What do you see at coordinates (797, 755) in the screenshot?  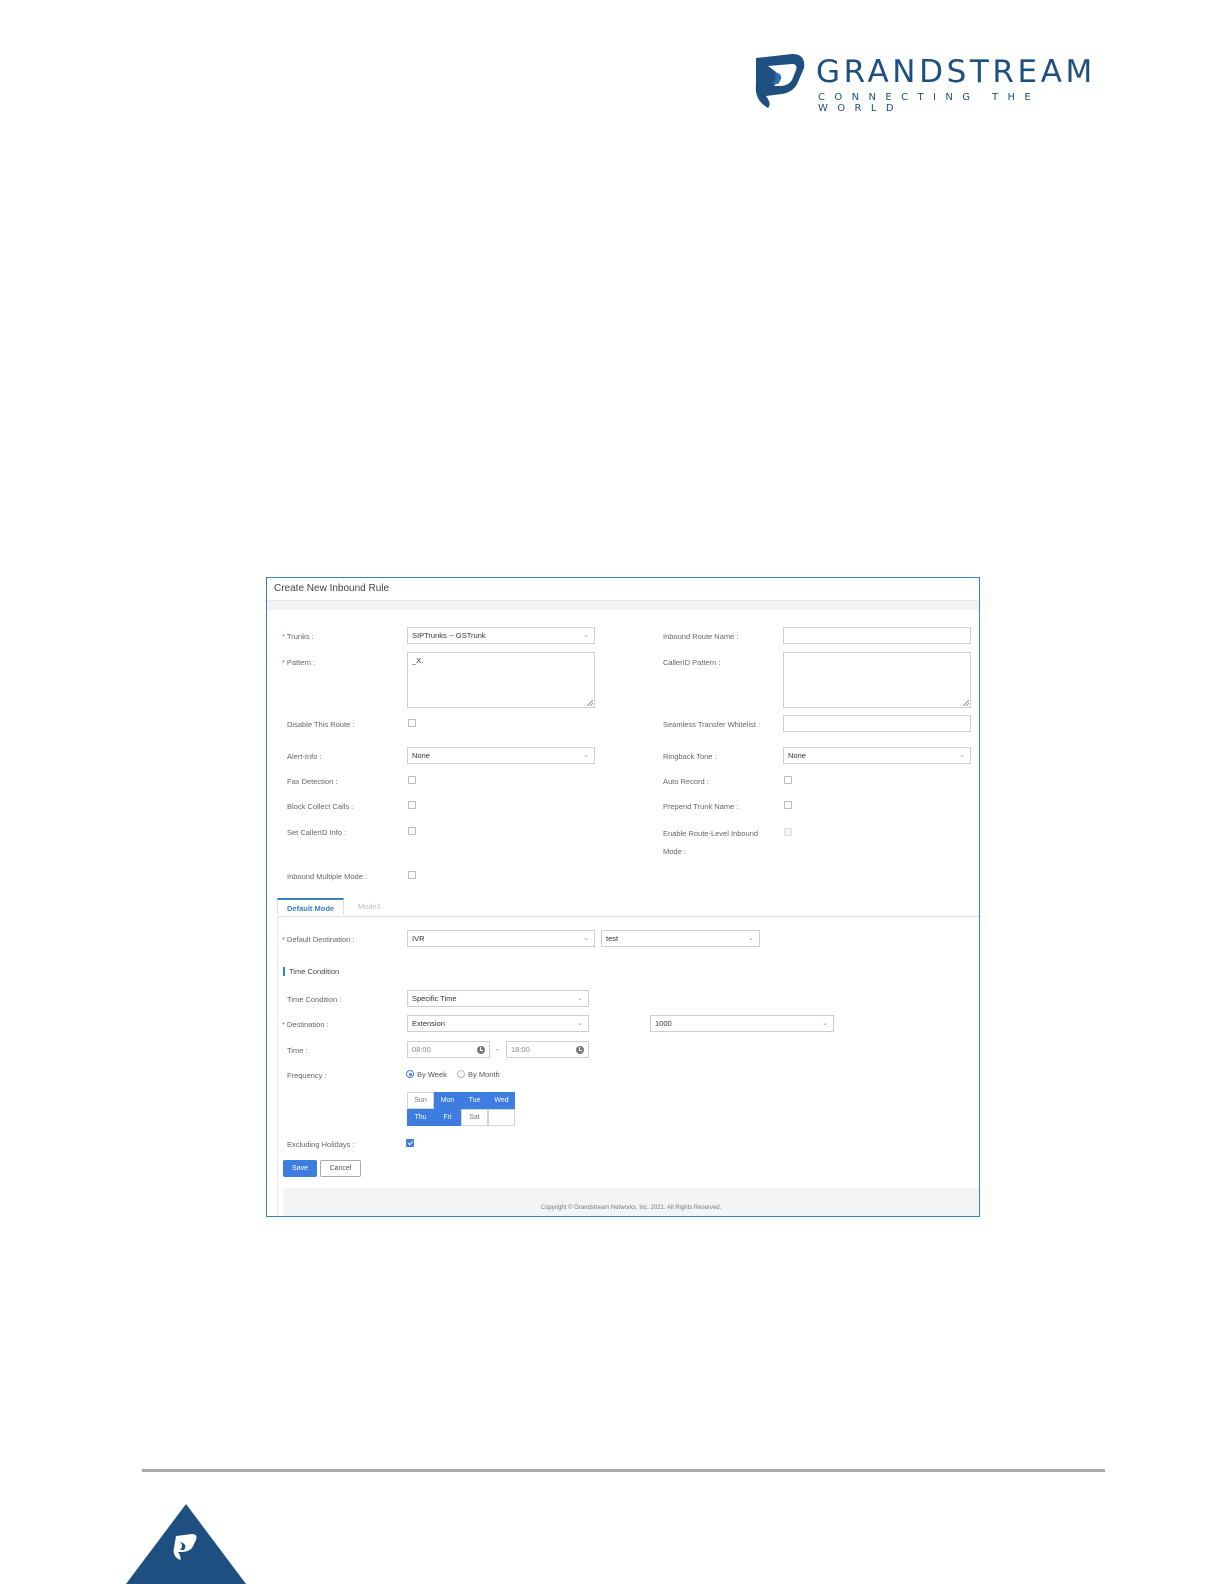 I see `ringback-value: None` at bounding box center [797, 755].